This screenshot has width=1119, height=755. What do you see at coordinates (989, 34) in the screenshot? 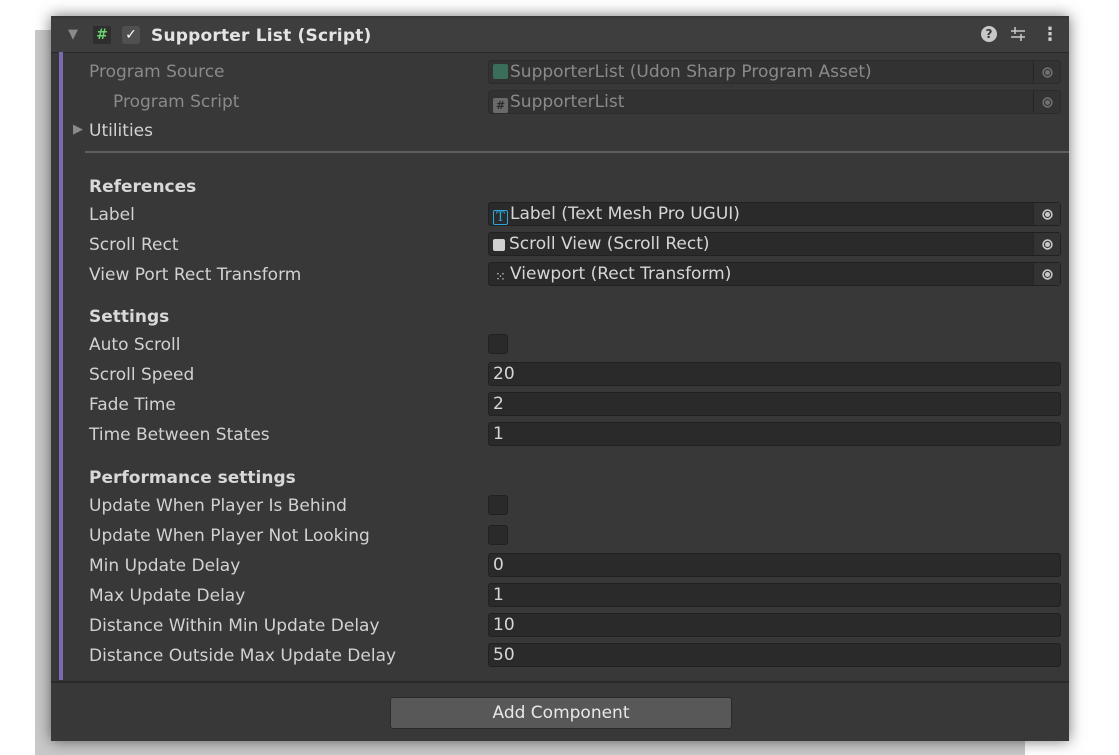
I see `help-icon: ?` at bounding box center [989, 34].